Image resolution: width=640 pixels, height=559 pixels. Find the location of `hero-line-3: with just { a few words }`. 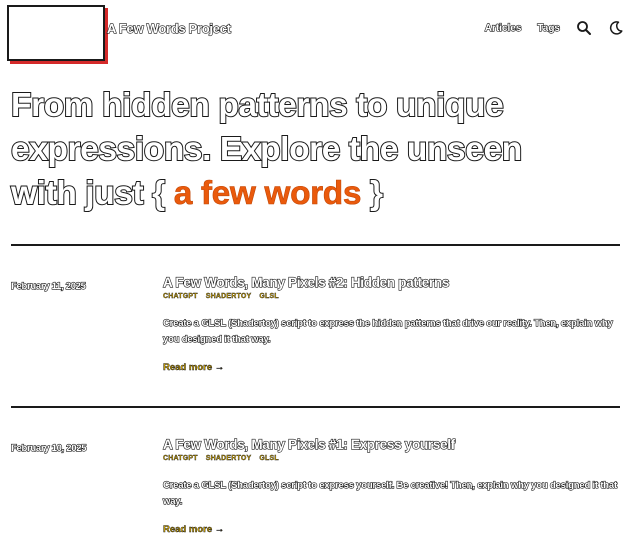

hero-line-3: with just { a few words } is located at coordinates (318, 194).